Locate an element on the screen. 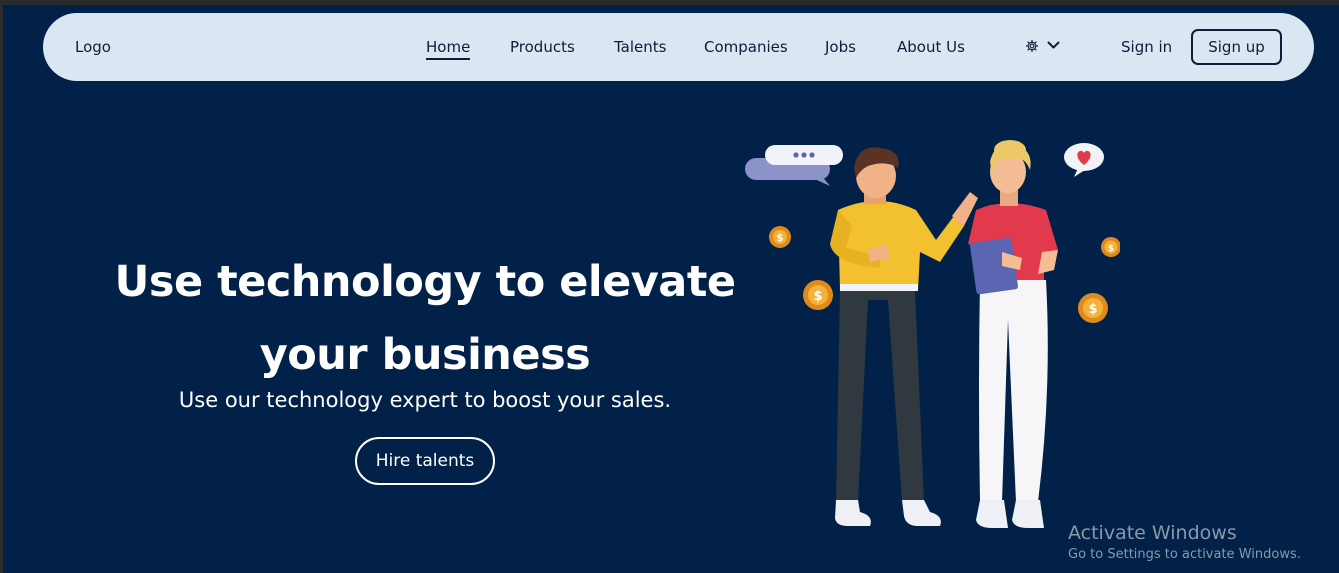 The image size is (1339, 573). sign-up-button: Sign up is located at coordinates (1236, 47).